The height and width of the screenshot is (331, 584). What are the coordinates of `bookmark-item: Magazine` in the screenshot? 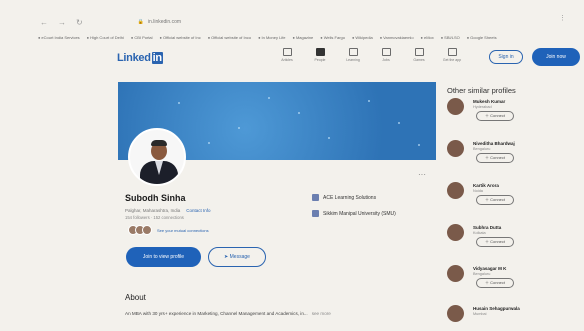 It's located at (303, 37).